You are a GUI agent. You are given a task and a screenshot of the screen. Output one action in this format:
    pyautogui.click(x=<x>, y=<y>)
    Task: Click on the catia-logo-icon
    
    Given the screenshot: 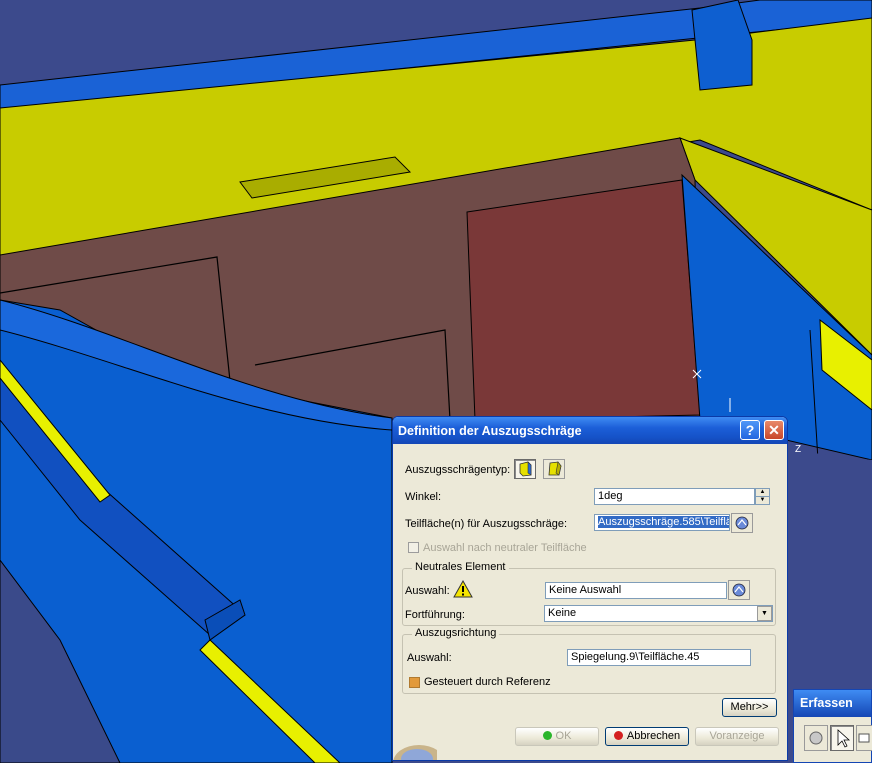 What is the action you would take?
    pyautogui.click(x=419, y=744)
    